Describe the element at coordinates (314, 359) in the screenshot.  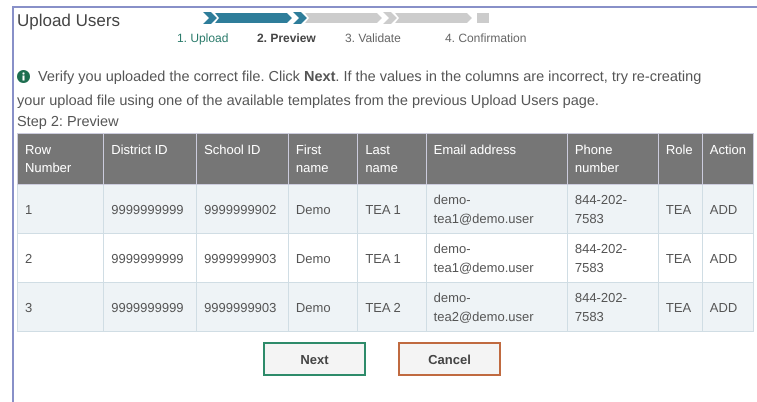
I see `next-button: Next` at that location.